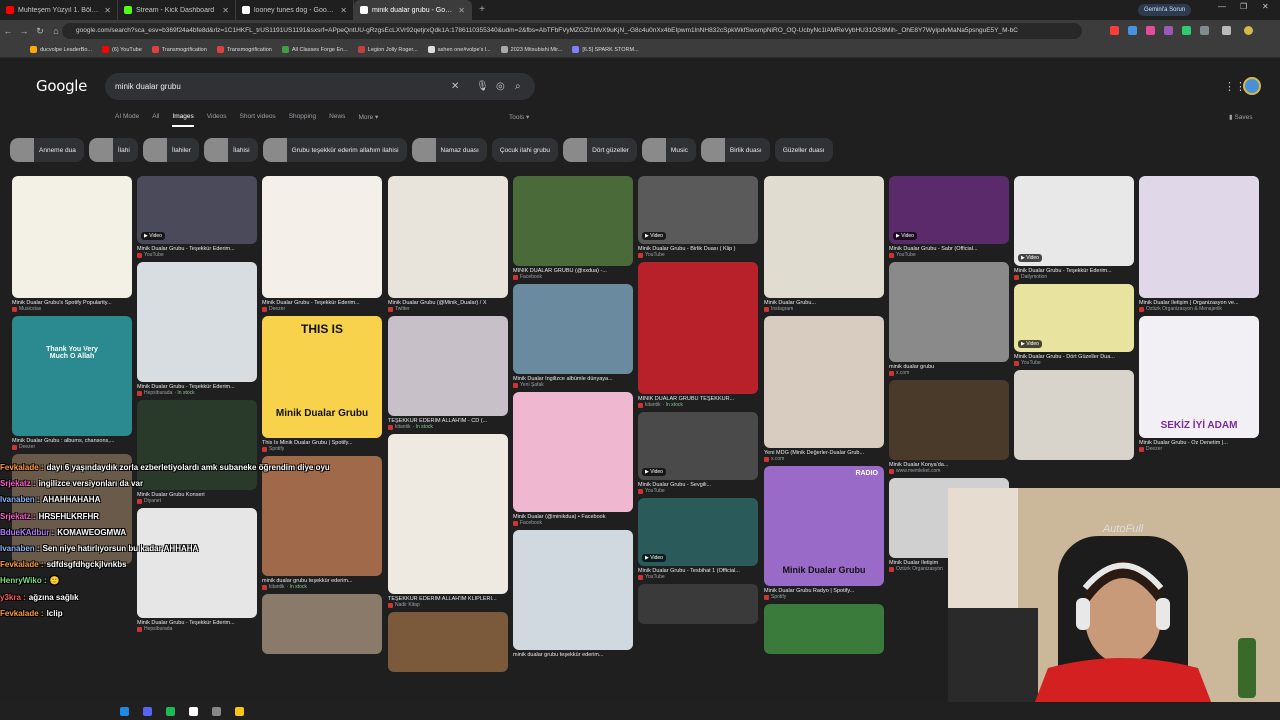 This screenshot has width=1280, height=720. Describe the element at coordinates (482, 10) in the screenshot. I see `new-tab-button: +` at that location.